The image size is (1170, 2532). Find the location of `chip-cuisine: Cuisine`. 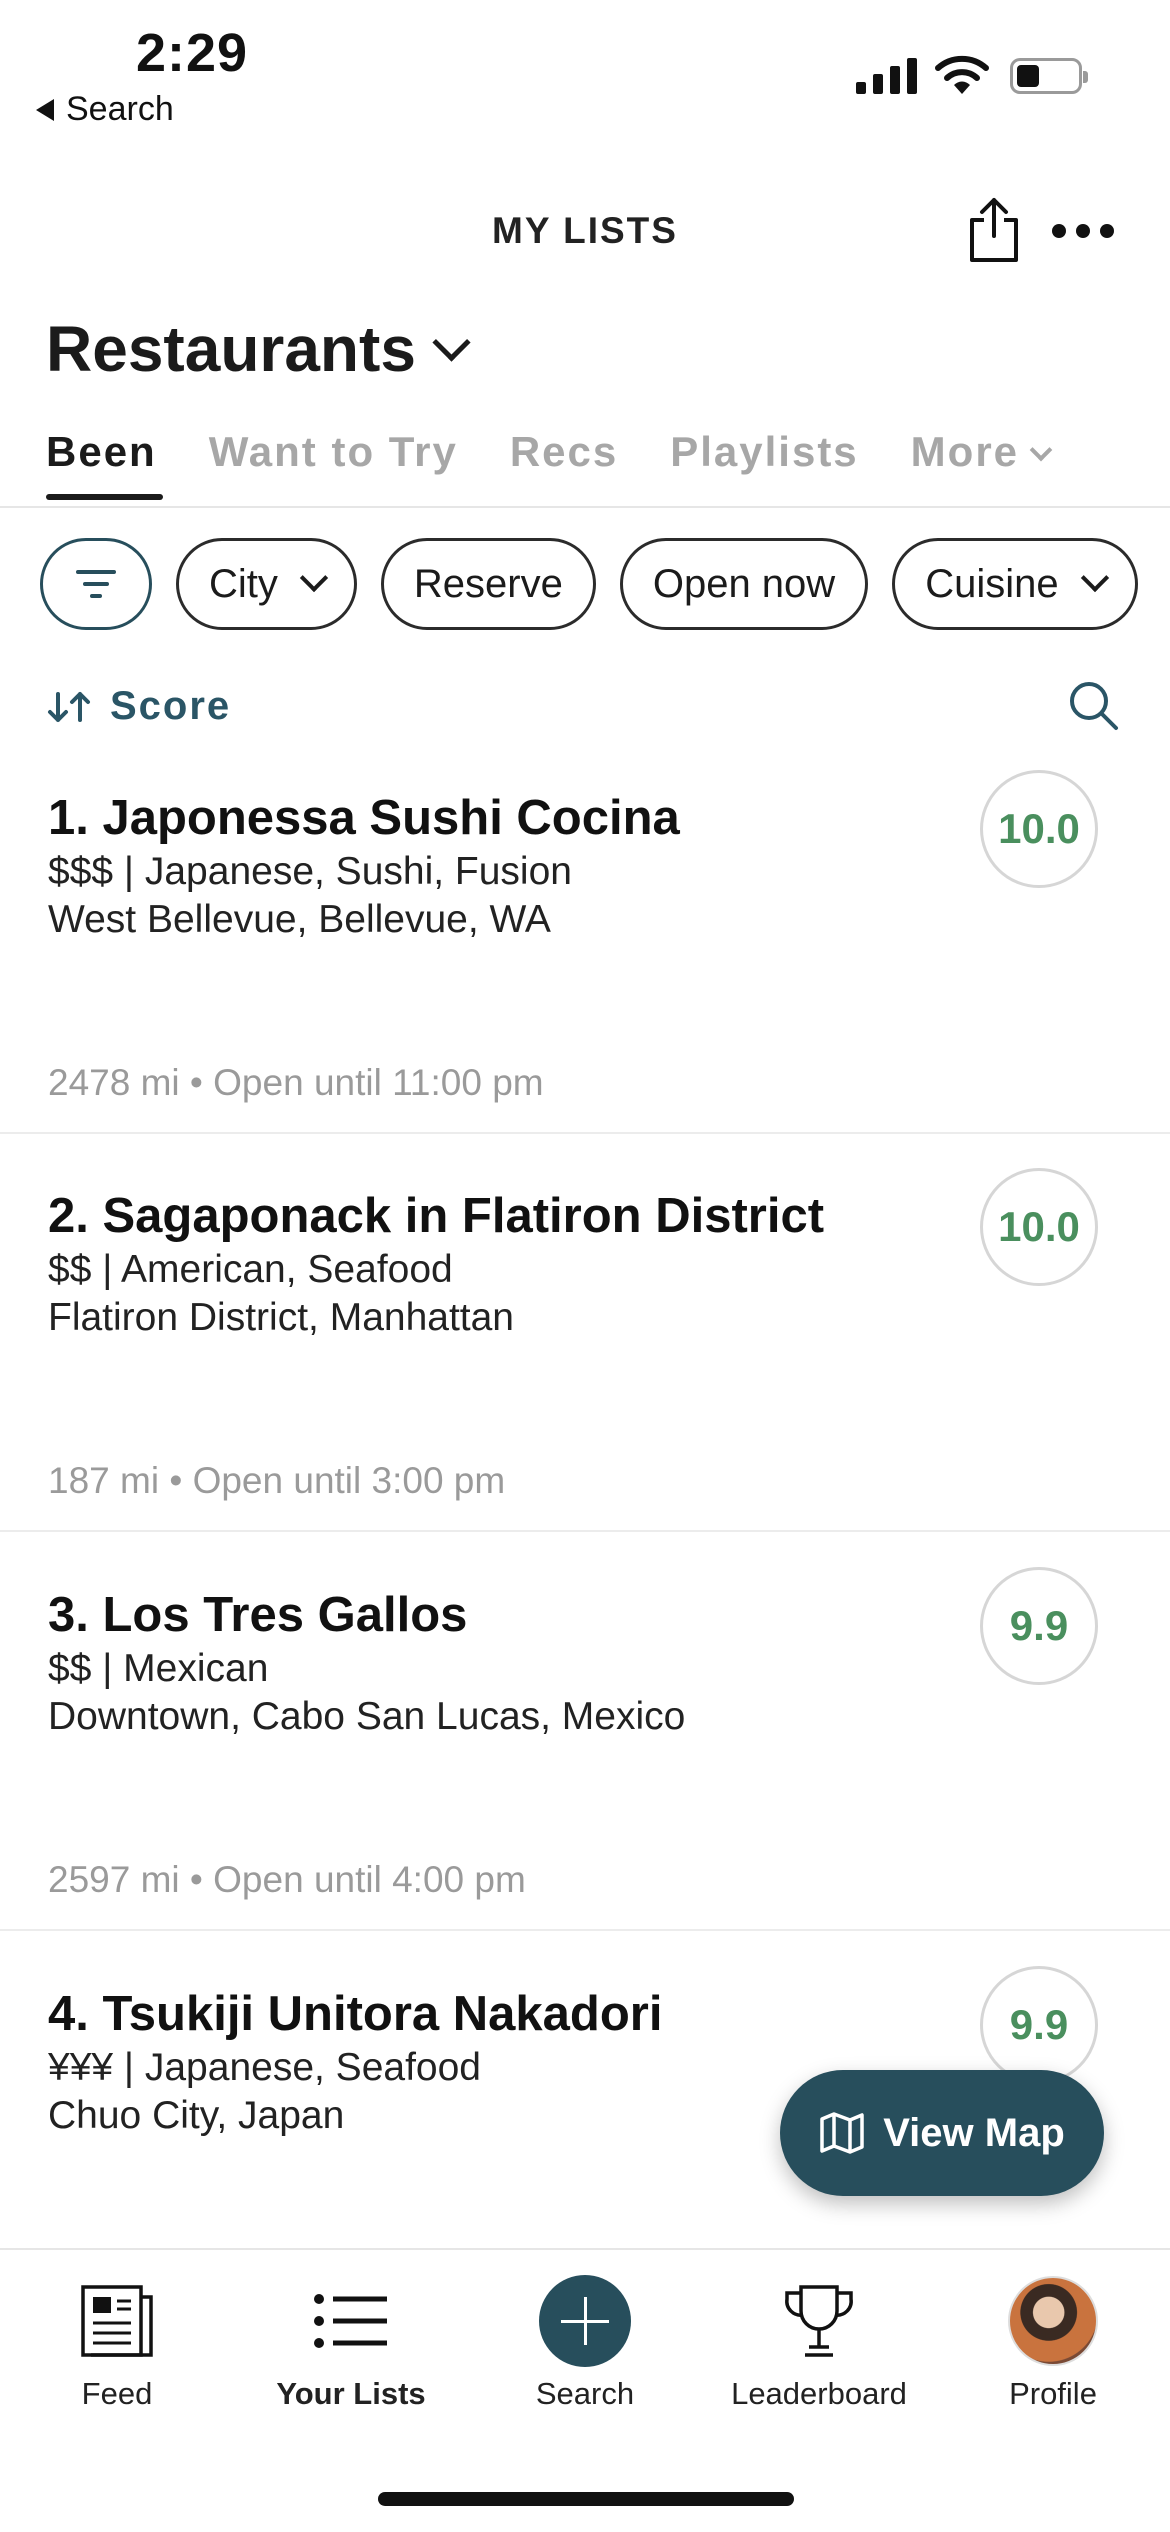

chip-cuisine: Cuisine is located at coordinates (1015, 584).